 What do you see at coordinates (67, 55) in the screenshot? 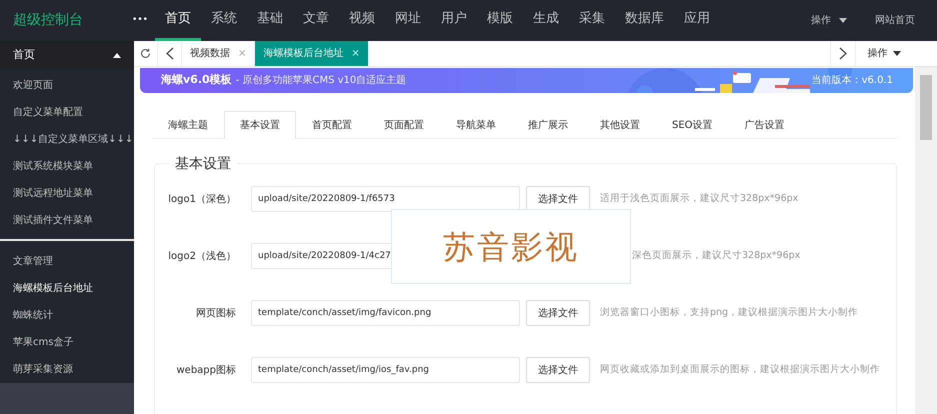
I see `sidebar-header: 首页` at bounding box center [67, 55].